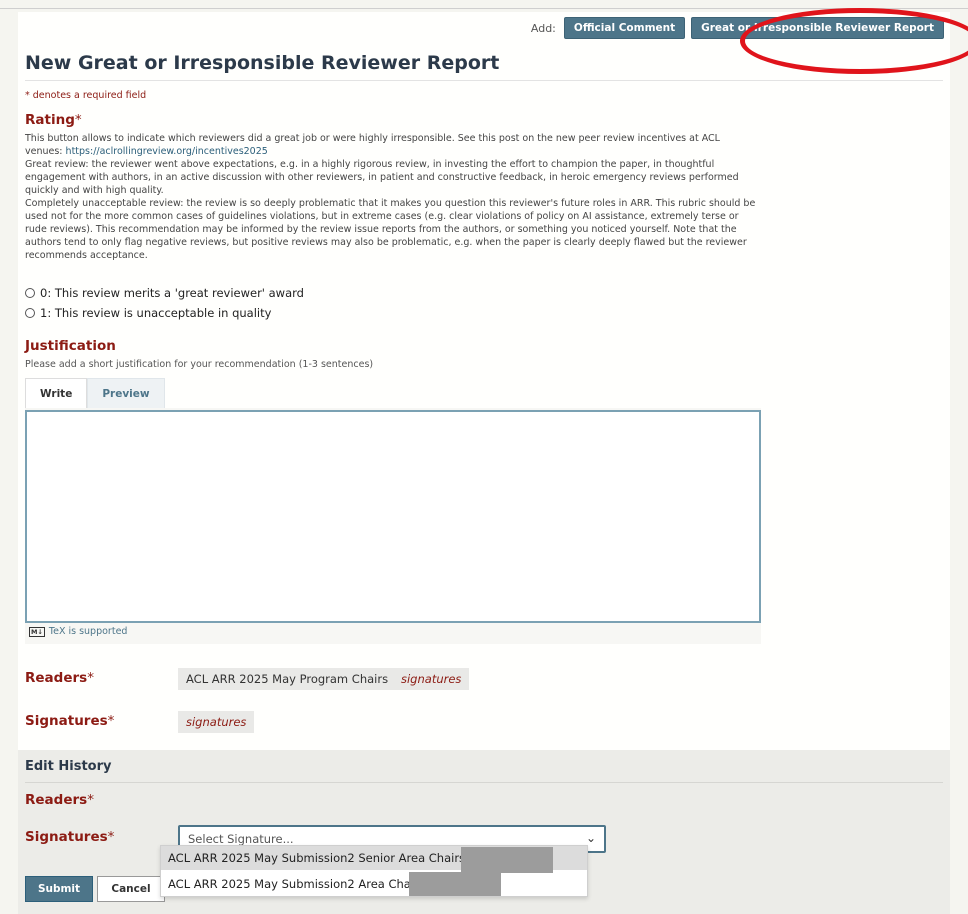 The image size is (968, 914). I want to click on submit-button: Submit, so click(59, 889).